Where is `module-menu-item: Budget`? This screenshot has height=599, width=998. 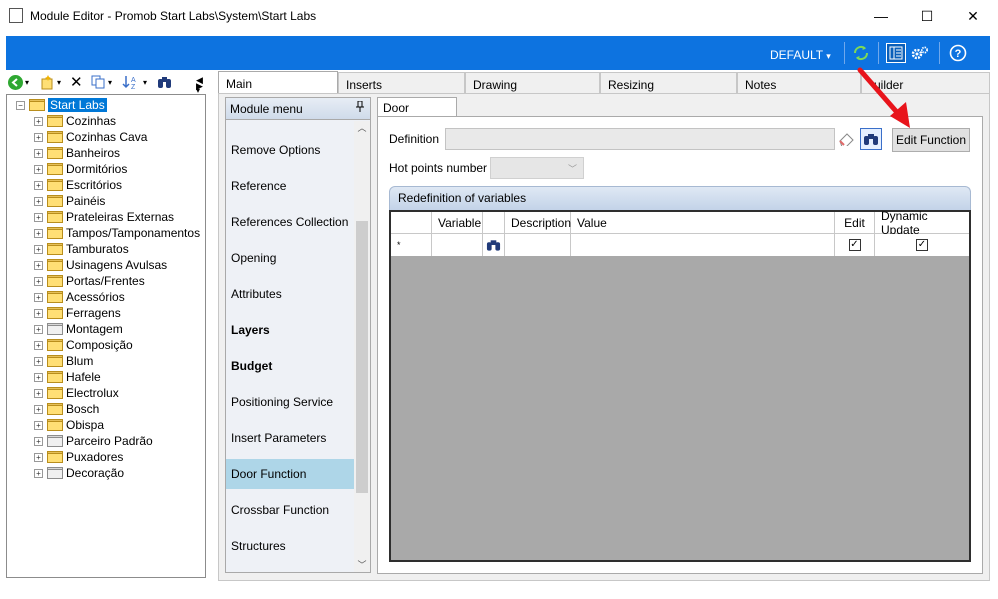
module-menu-item: Budget is located at coordinates (290, 366).